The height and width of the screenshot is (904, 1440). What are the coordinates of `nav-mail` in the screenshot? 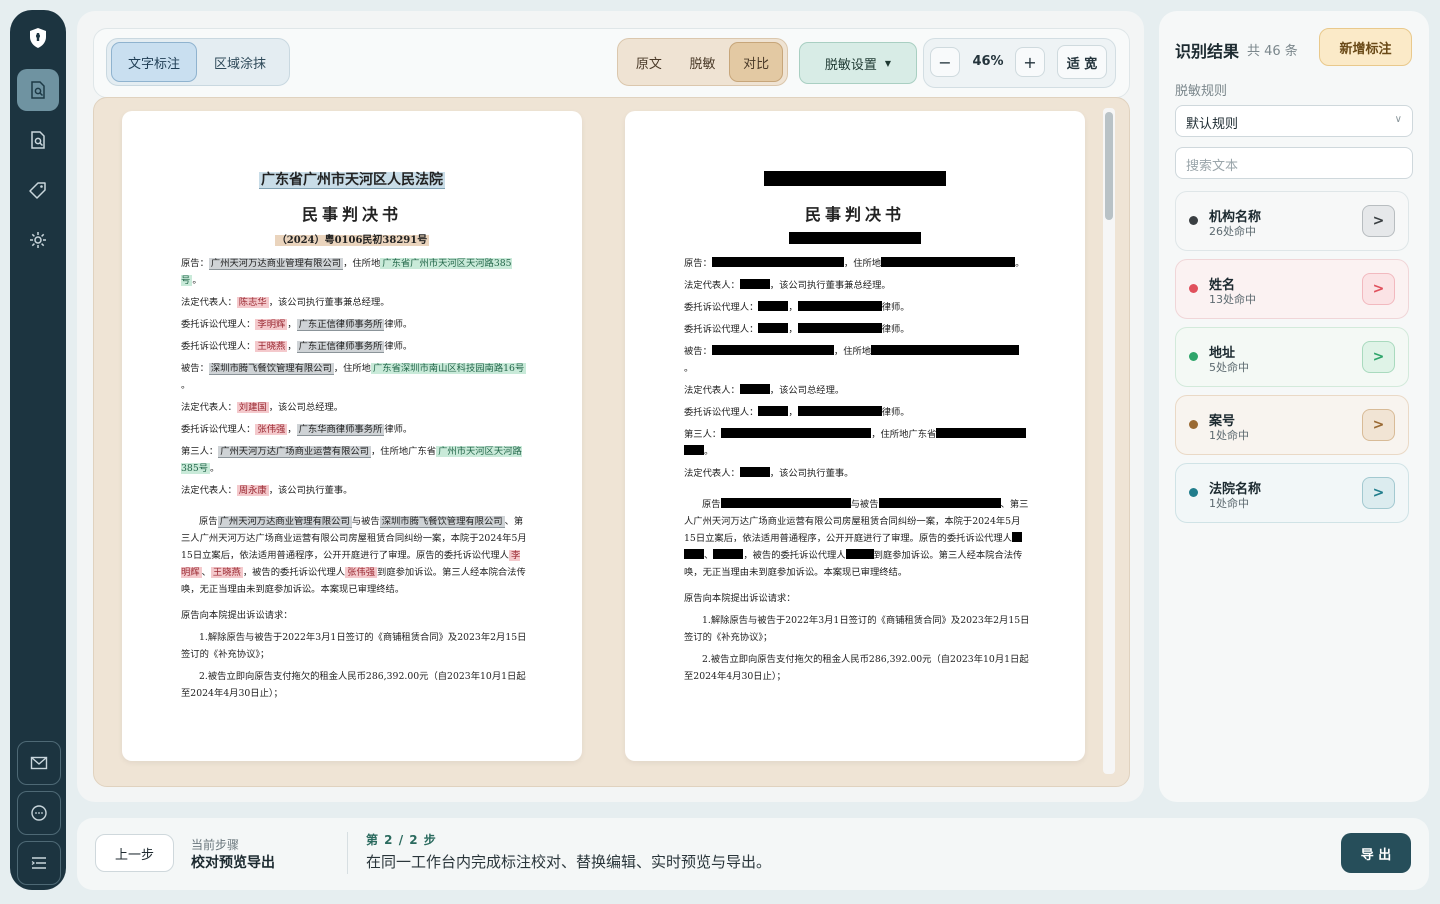 It's located at (39, 763).